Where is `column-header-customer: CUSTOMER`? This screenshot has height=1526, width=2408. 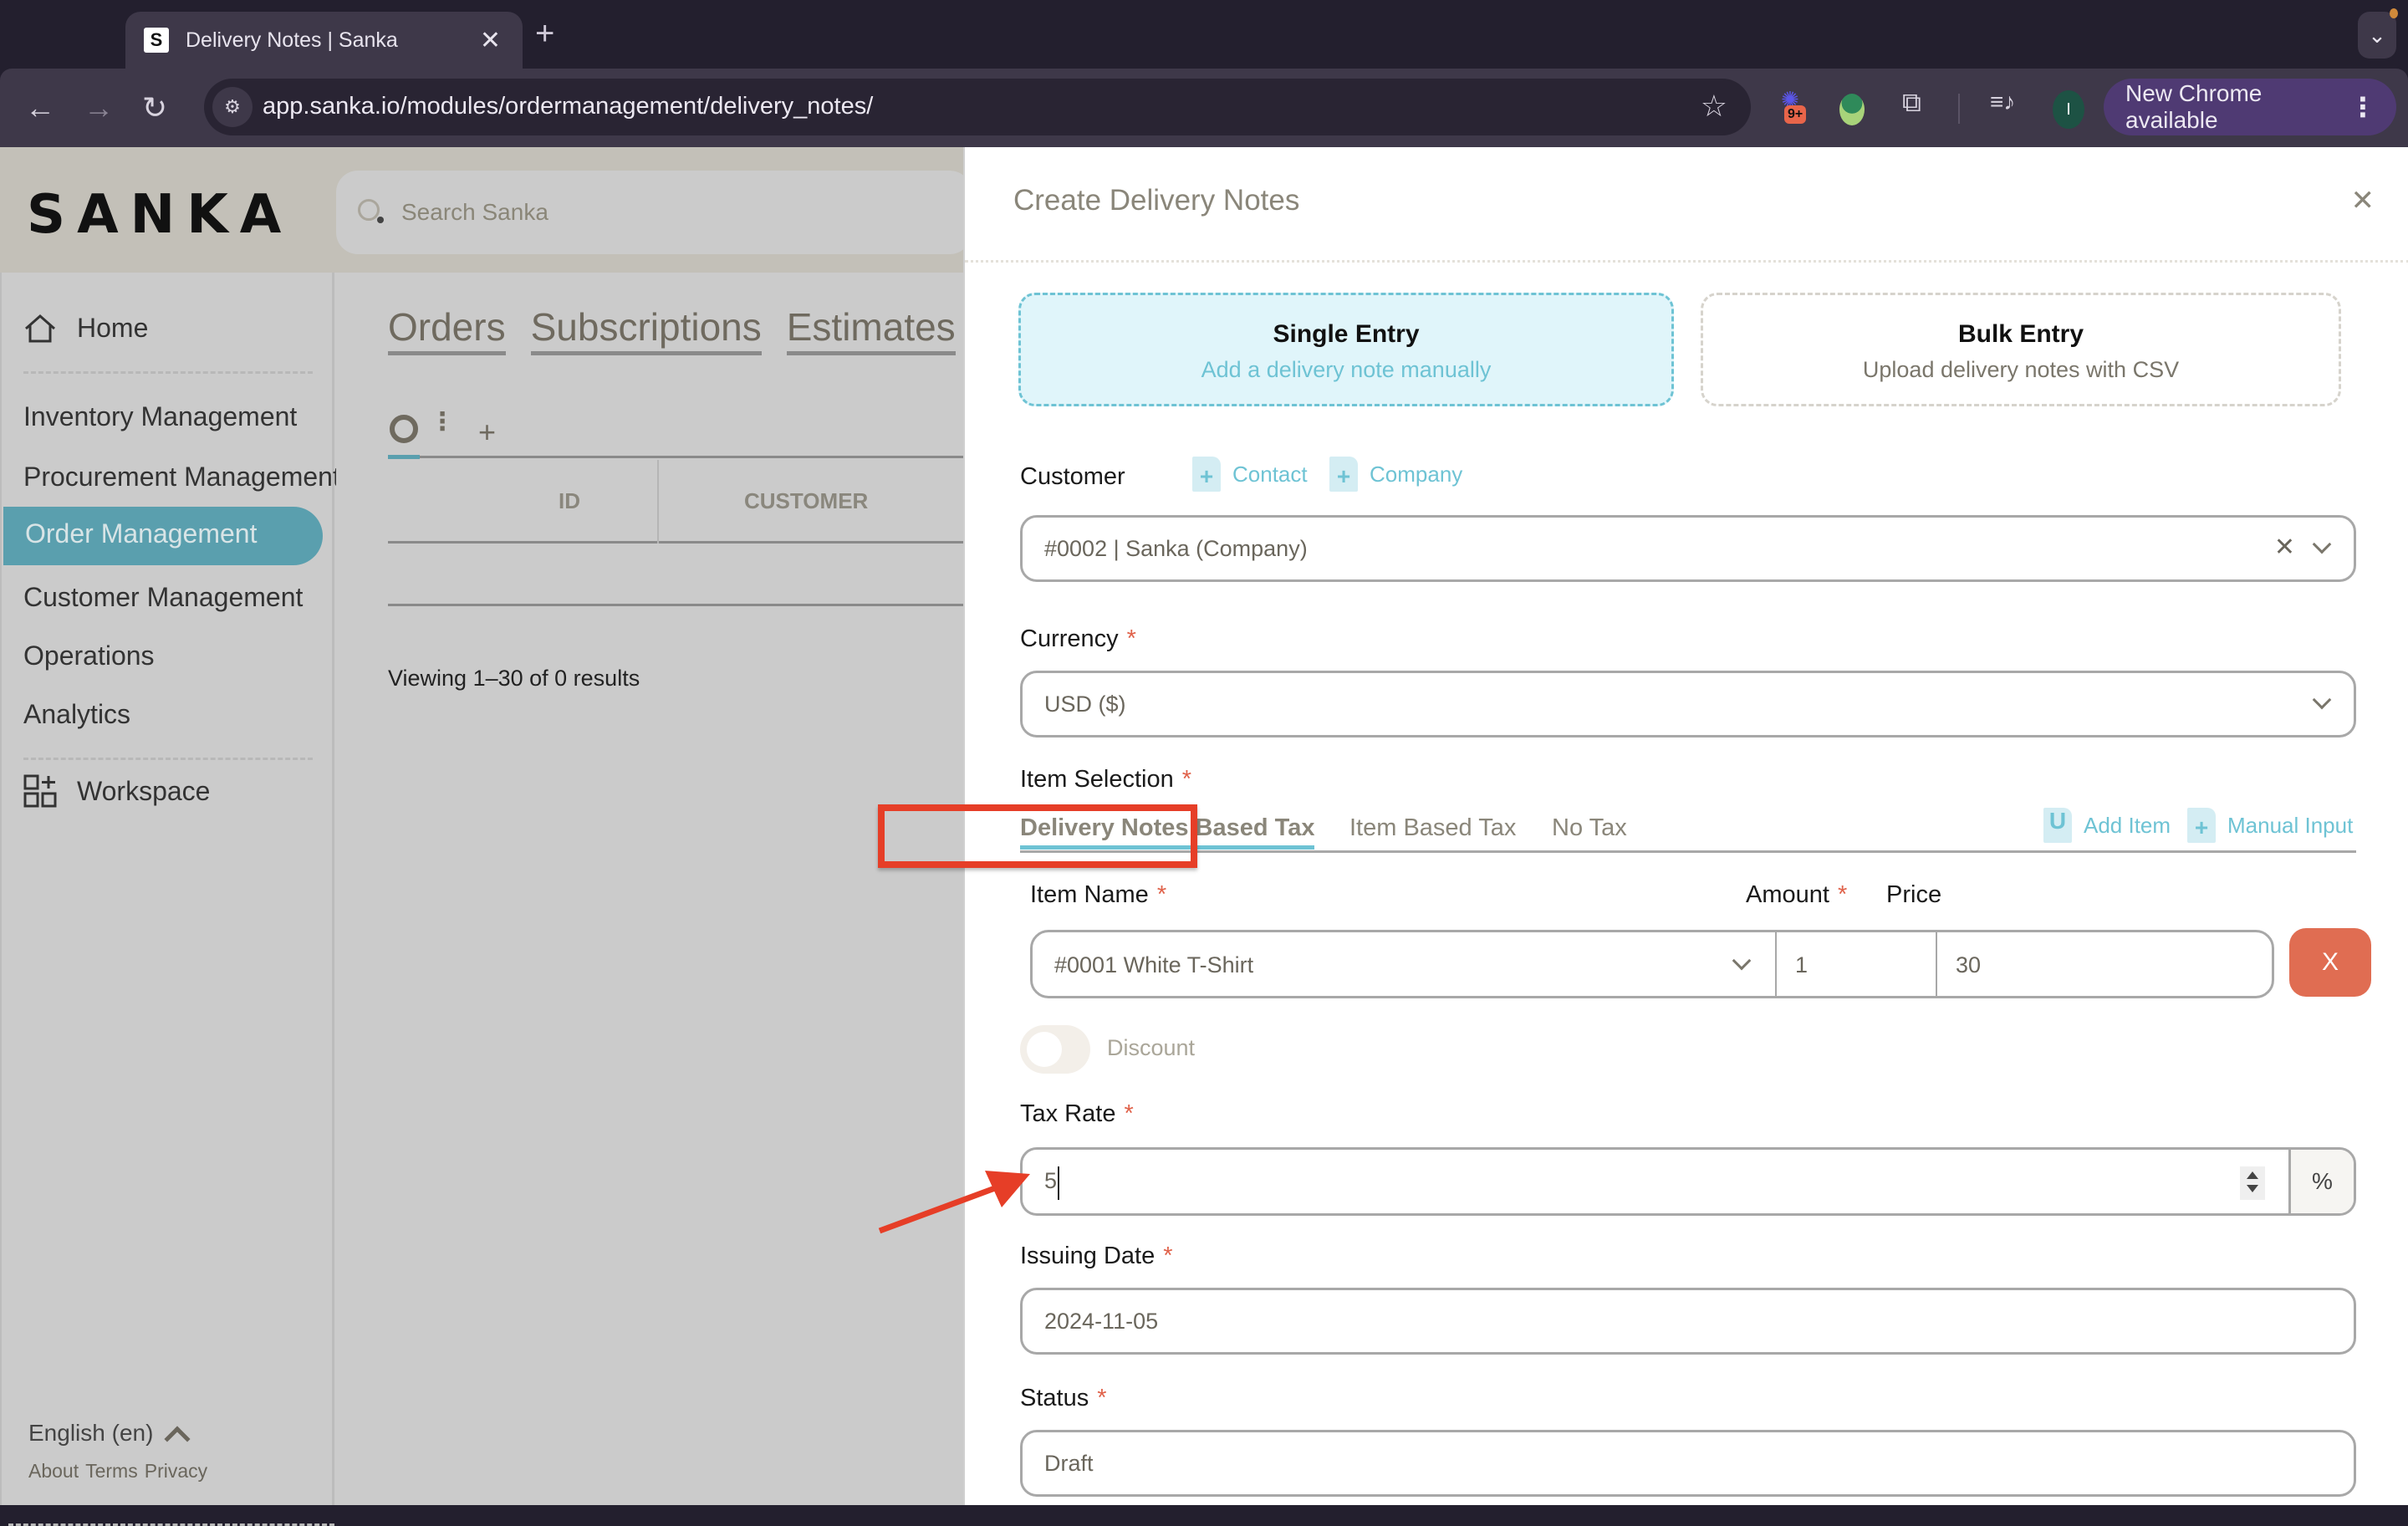 column-header-customer: CUSTOMER is located at coordinates (806, 501).